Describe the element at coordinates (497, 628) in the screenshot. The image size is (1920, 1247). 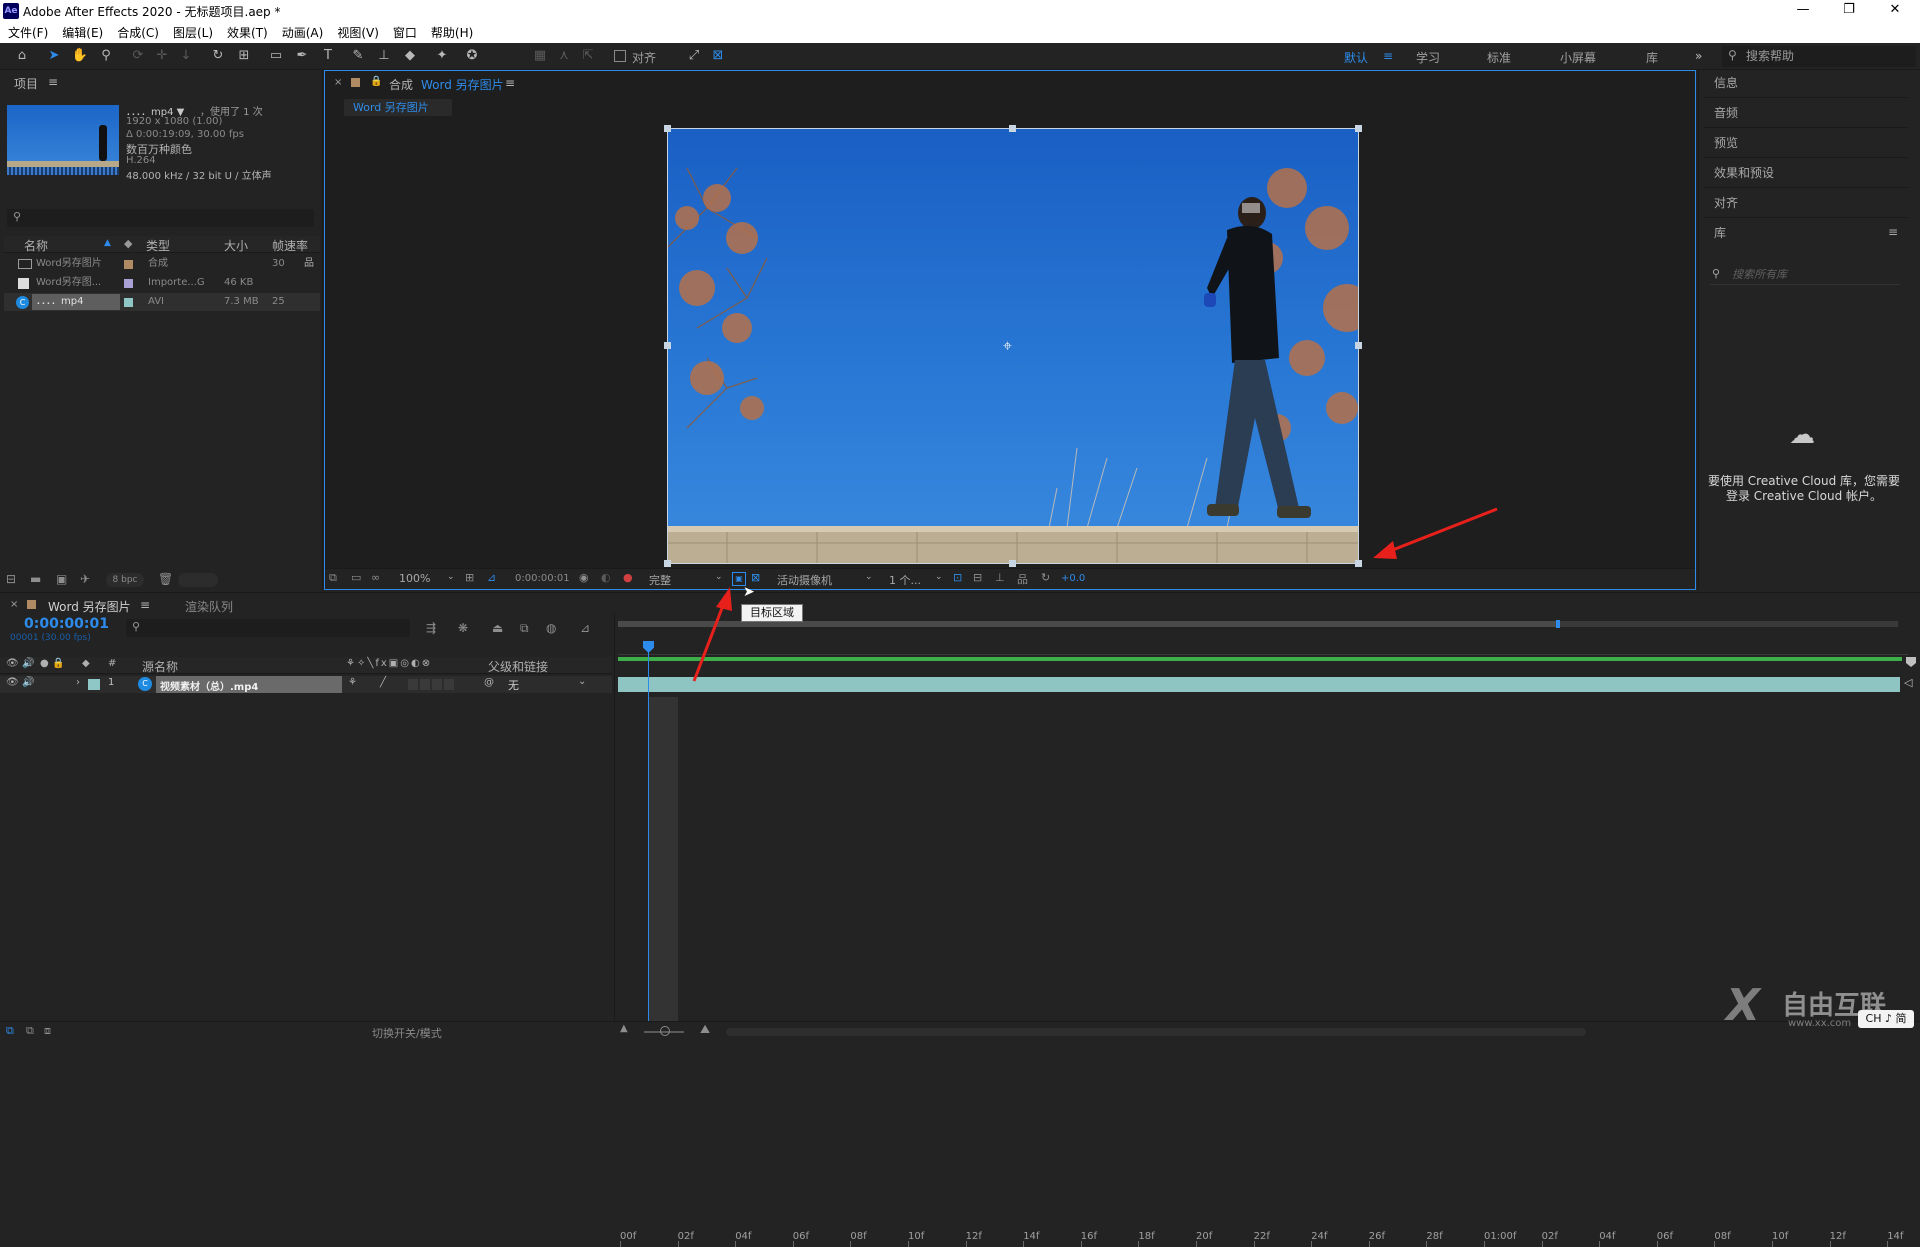
I see `shy-layers-icon: ⏏` at that location.